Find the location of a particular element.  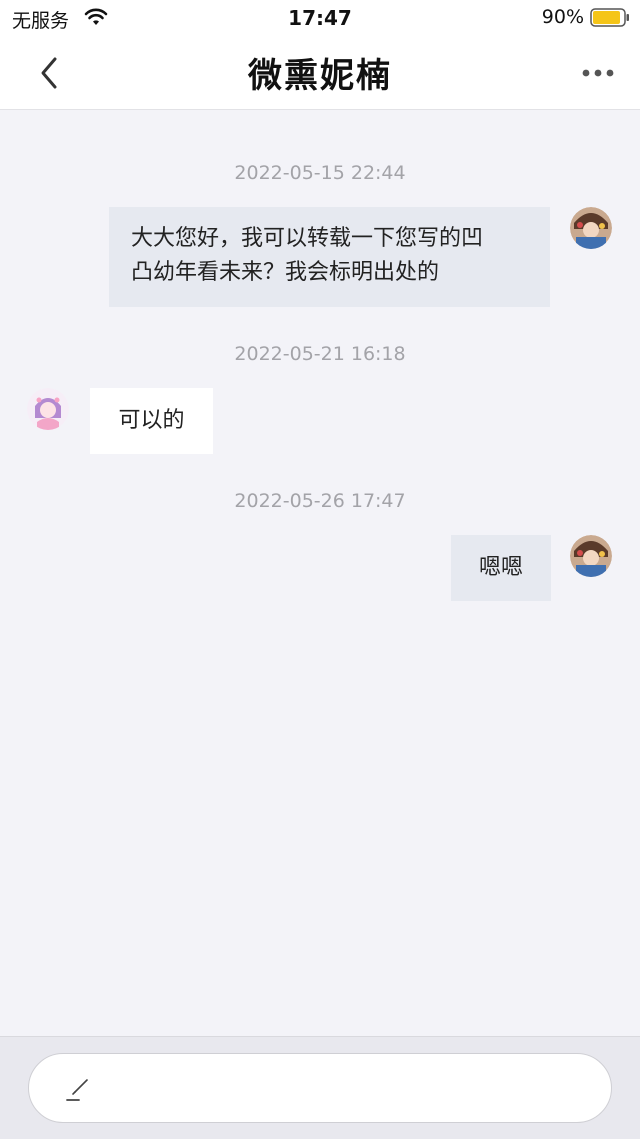

more-button is located at coordinates (598, 73).